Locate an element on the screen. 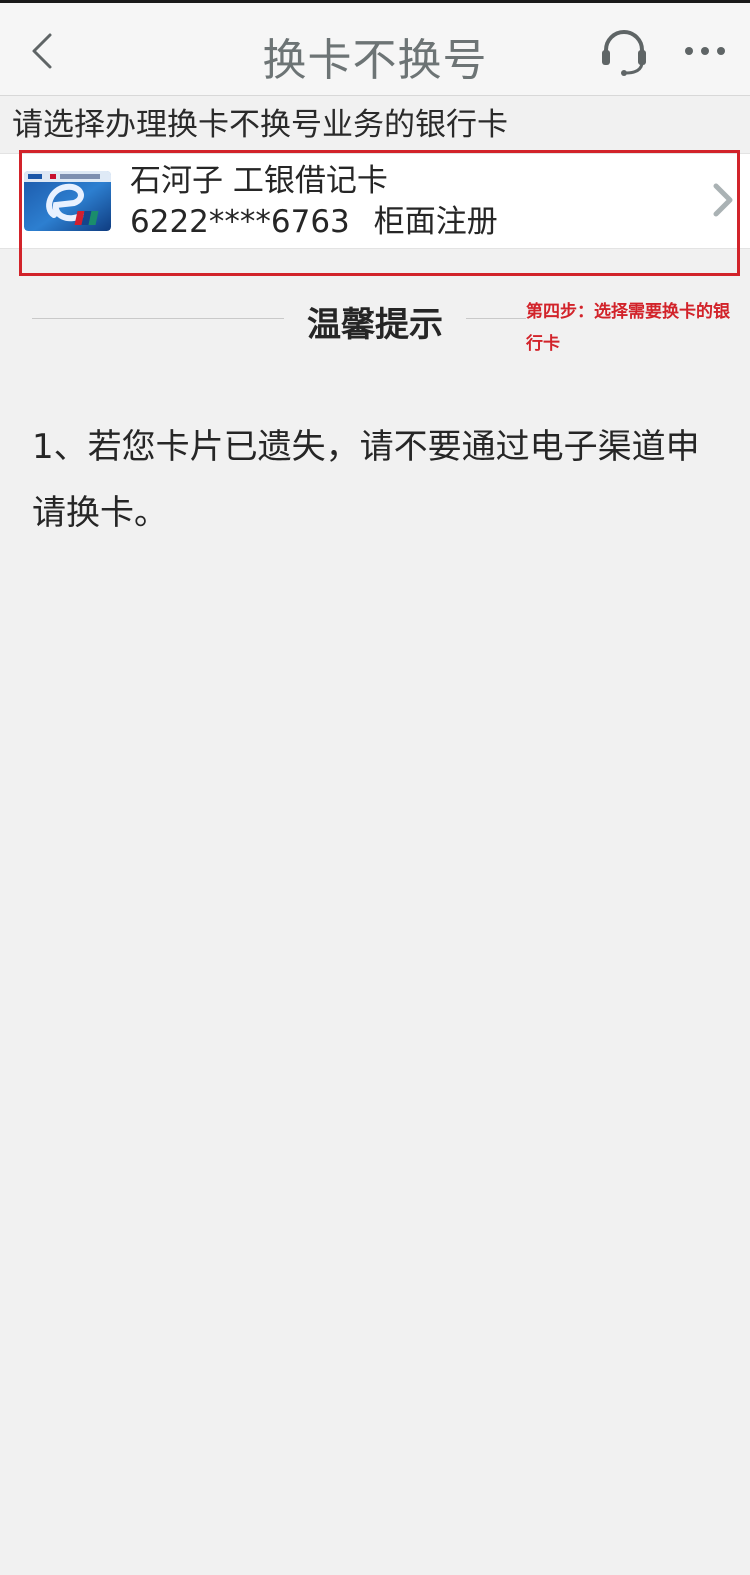 The height and width of the screenshot is (1575, 750). card-region: 石河子 is located at coordinates (176, 181).